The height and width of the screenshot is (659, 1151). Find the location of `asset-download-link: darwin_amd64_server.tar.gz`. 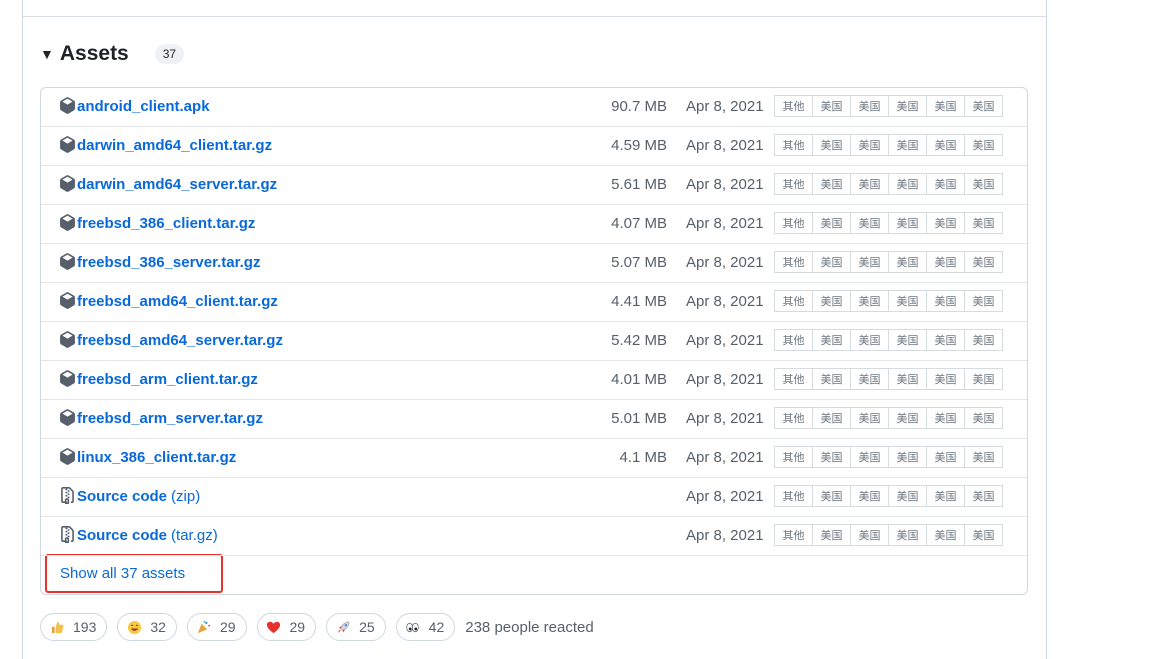

asset-download-link: darwin_amd64_server.tar.gz is located at coordinates (177, 184).